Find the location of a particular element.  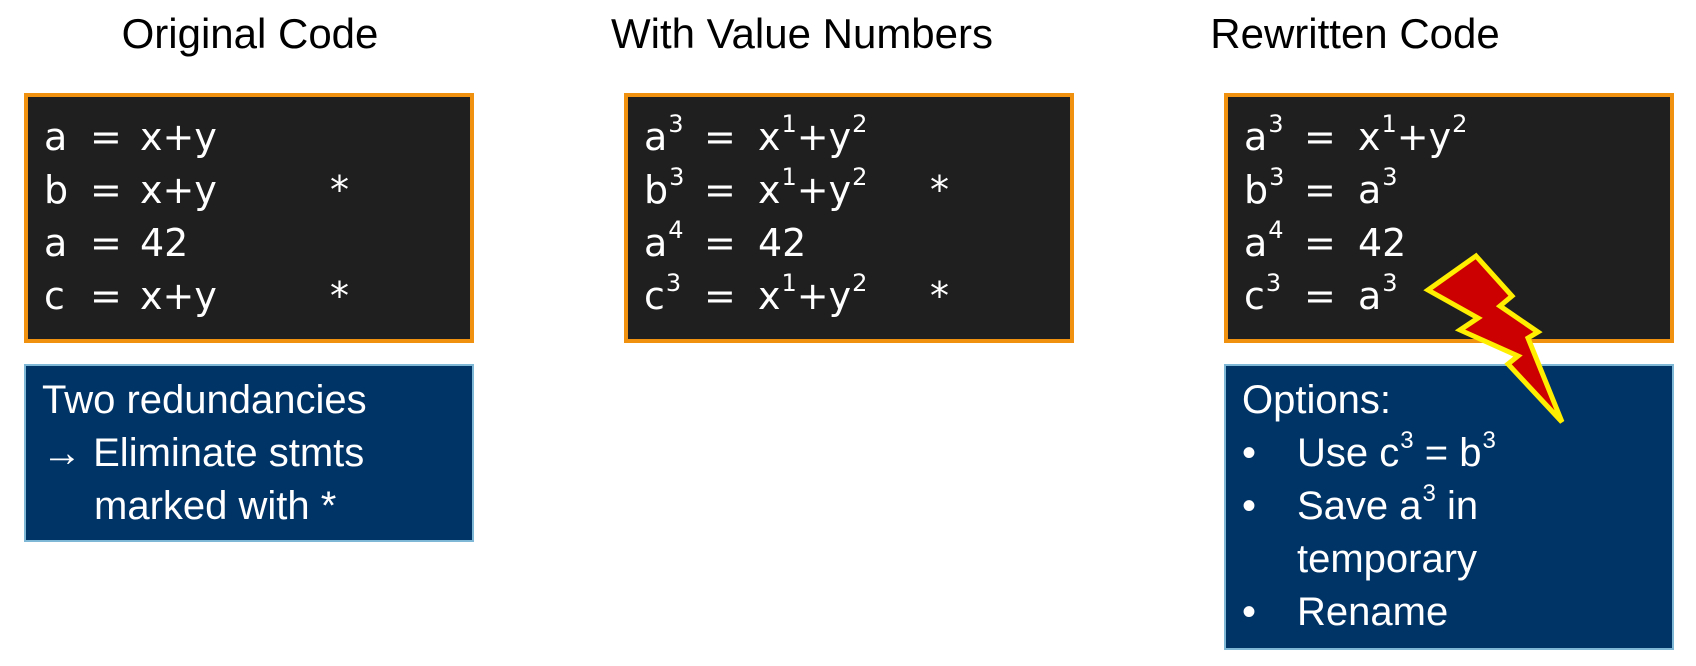

value-numbered-line: c3 = x1+y2 * is located at coordinates (857, 296).